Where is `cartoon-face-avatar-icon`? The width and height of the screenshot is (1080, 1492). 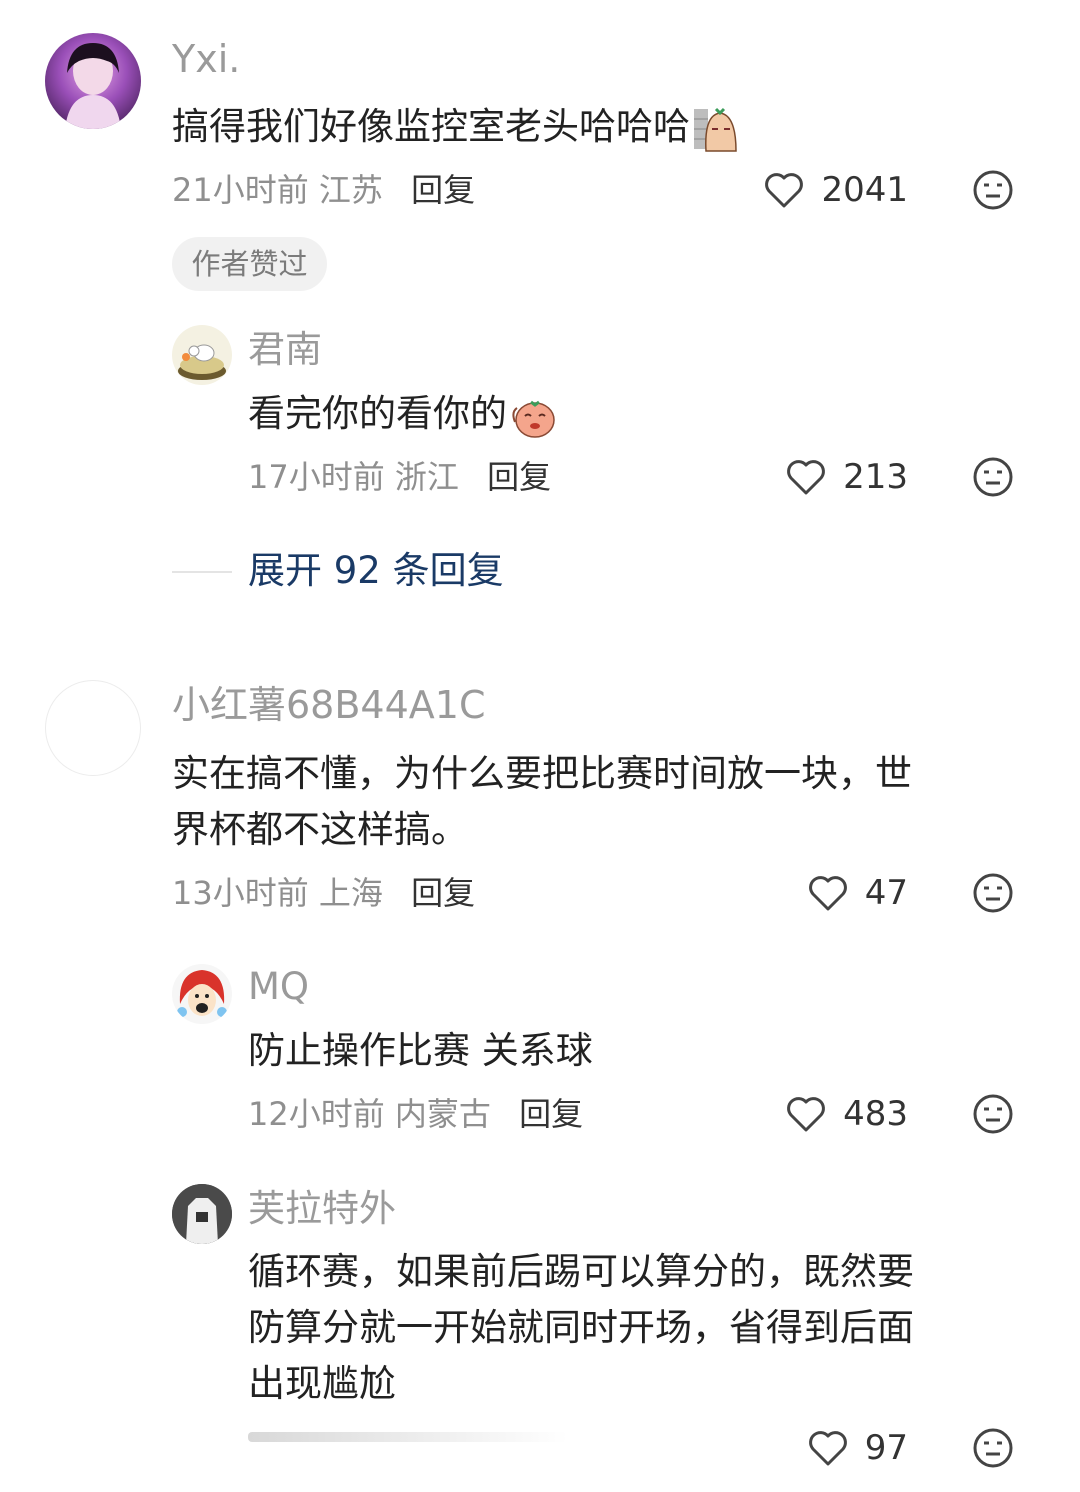 cartoon-face-avatar-icon is located at coordinates (202, 993).